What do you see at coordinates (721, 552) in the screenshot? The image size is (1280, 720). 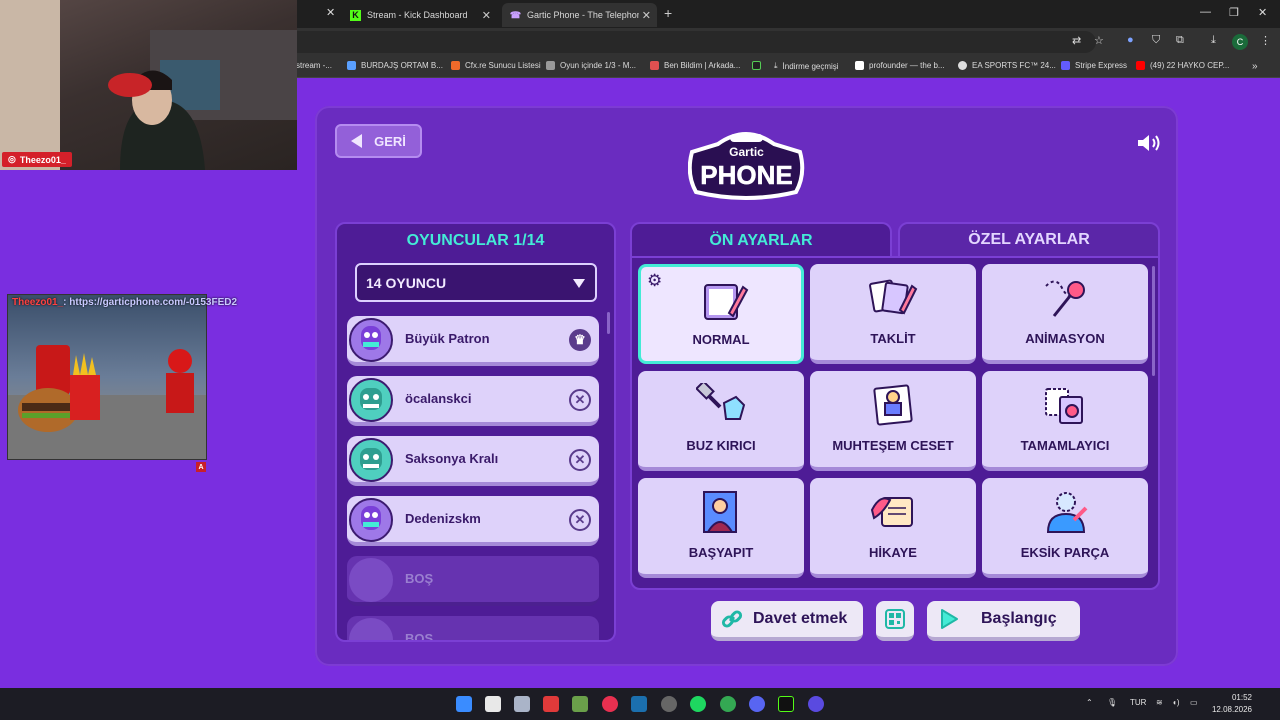 I see `mode-label: BAŞYAPIT` at bounding box center [721, 552].